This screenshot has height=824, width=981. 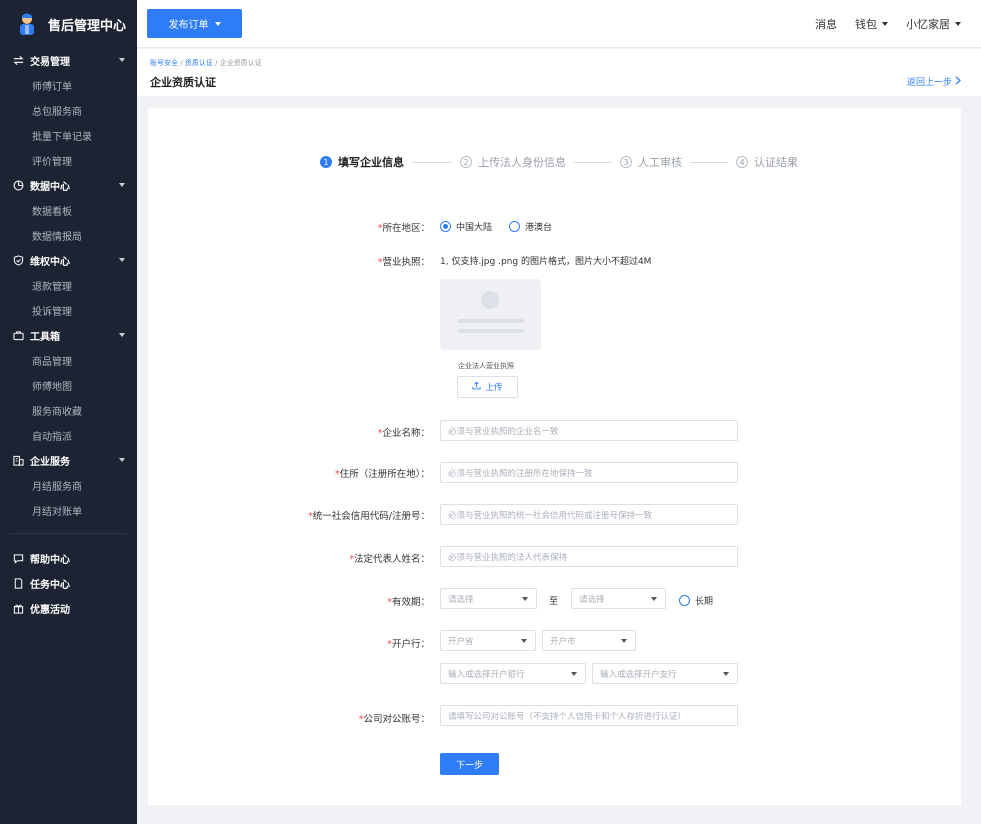 What do you see at coordinates (477, 387) in the screenshot?
I see `upload-icon` at bounding box center [477, 387].